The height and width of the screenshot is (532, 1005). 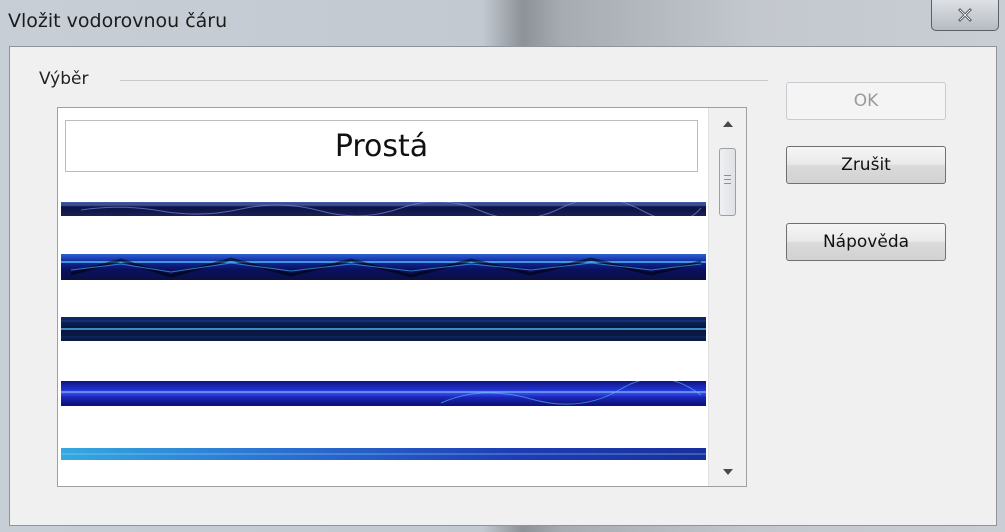 What do you see at coordinates (502, 23) in the screenshot?
I see `title-bar: Vložit vodorovnou čáru` at bounding box center [502, 23].